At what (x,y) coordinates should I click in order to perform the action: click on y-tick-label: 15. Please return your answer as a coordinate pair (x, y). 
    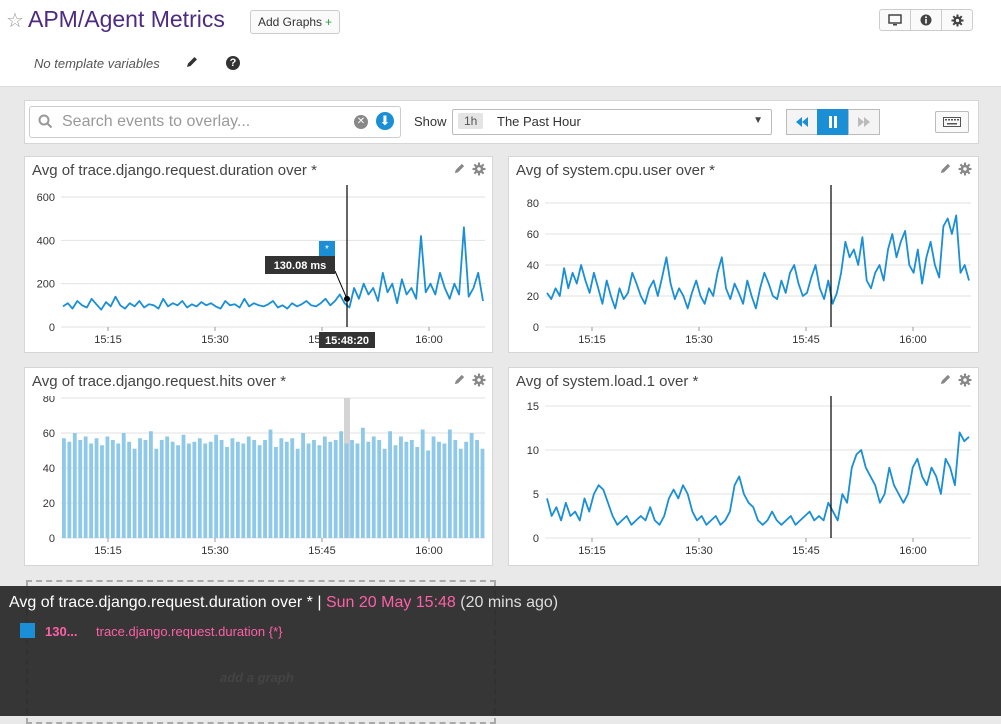
    Looking at the image, I should click on (533, 407).